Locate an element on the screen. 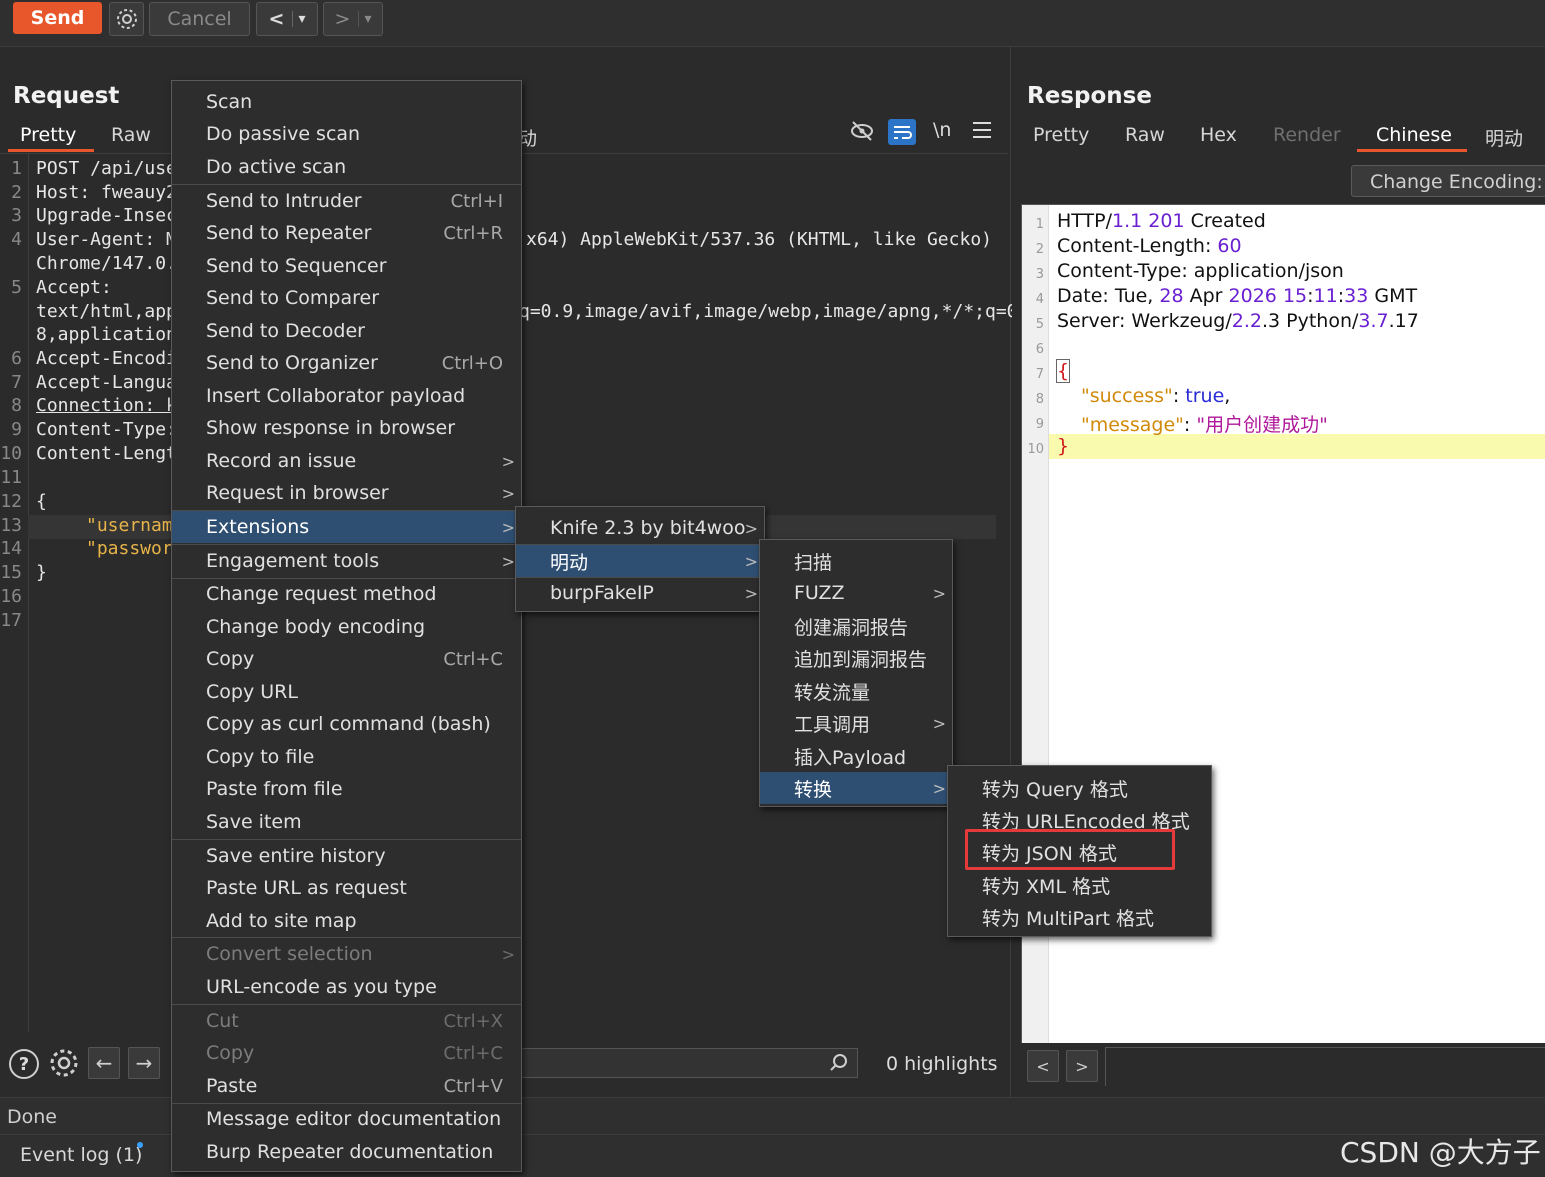 Image resolution: width=1545 pixels, height=1177 pixels. extensions-submenu: Knife 2.3 by bit4woo > 明动 > burpFakeIP > is located at coordinates (640, 559).